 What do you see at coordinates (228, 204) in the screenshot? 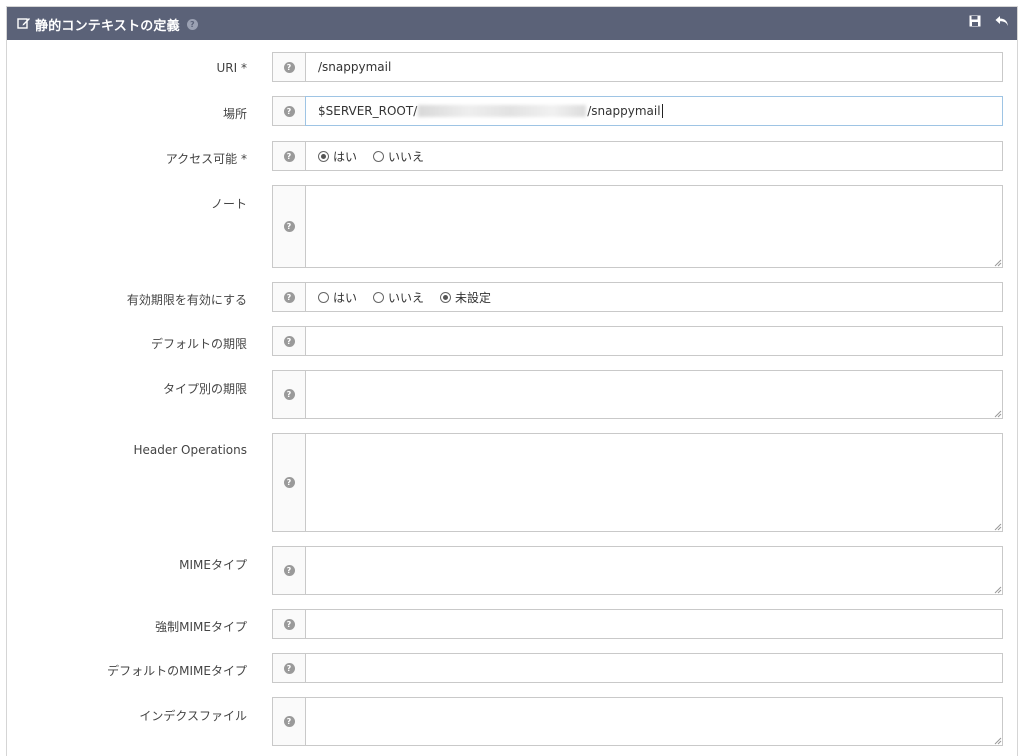
I see `notes-label: ノート` at bounding box center [228, 204].